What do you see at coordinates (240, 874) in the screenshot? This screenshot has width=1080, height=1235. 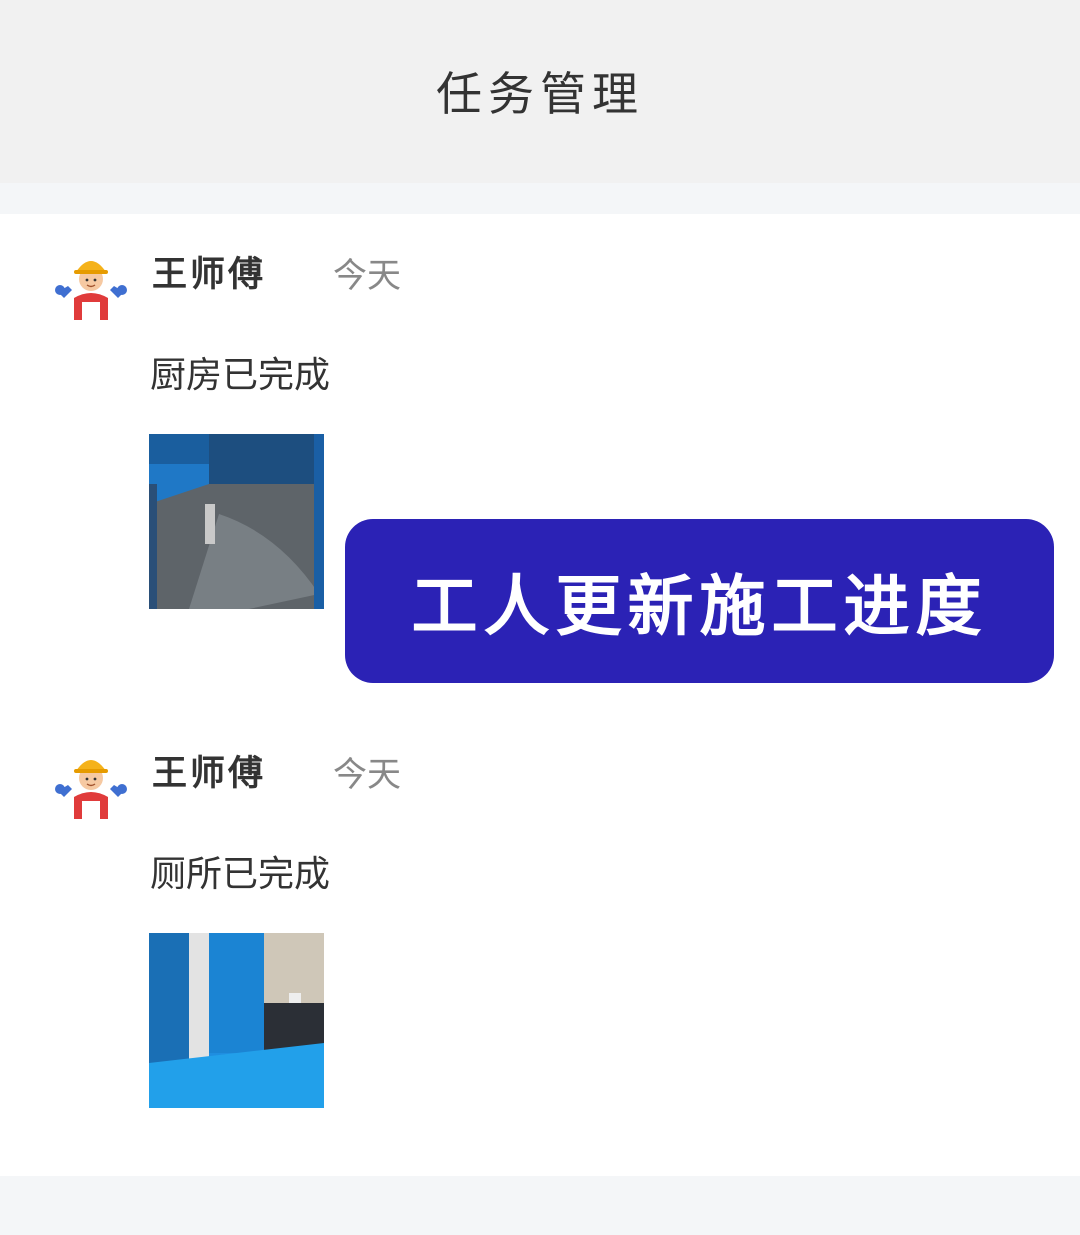 I see `post-content: 厕所已完成` at bounding box center [240, 874].